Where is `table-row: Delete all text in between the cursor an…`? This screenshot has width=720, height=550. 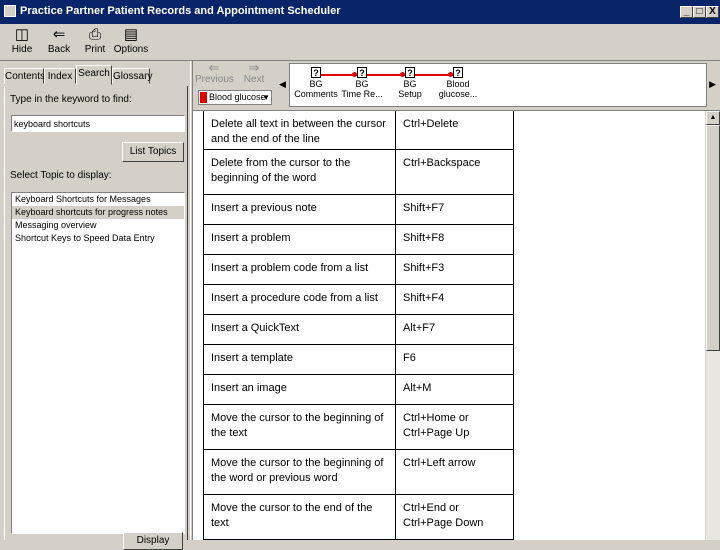
table-row: Delete all text in between the cursor an… is located at coordinates (358, 130).